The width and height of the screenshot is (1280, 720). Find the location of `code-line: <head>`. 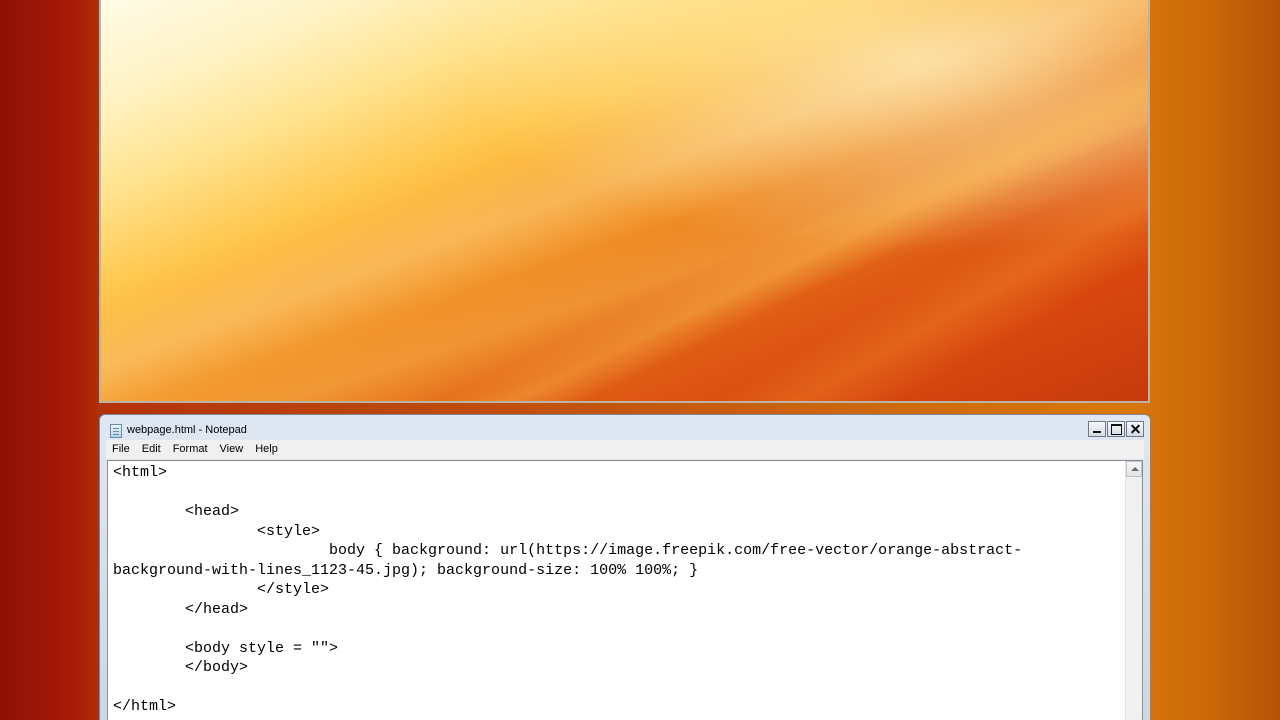

code-line: <head> is located at coordinates (176, 511).